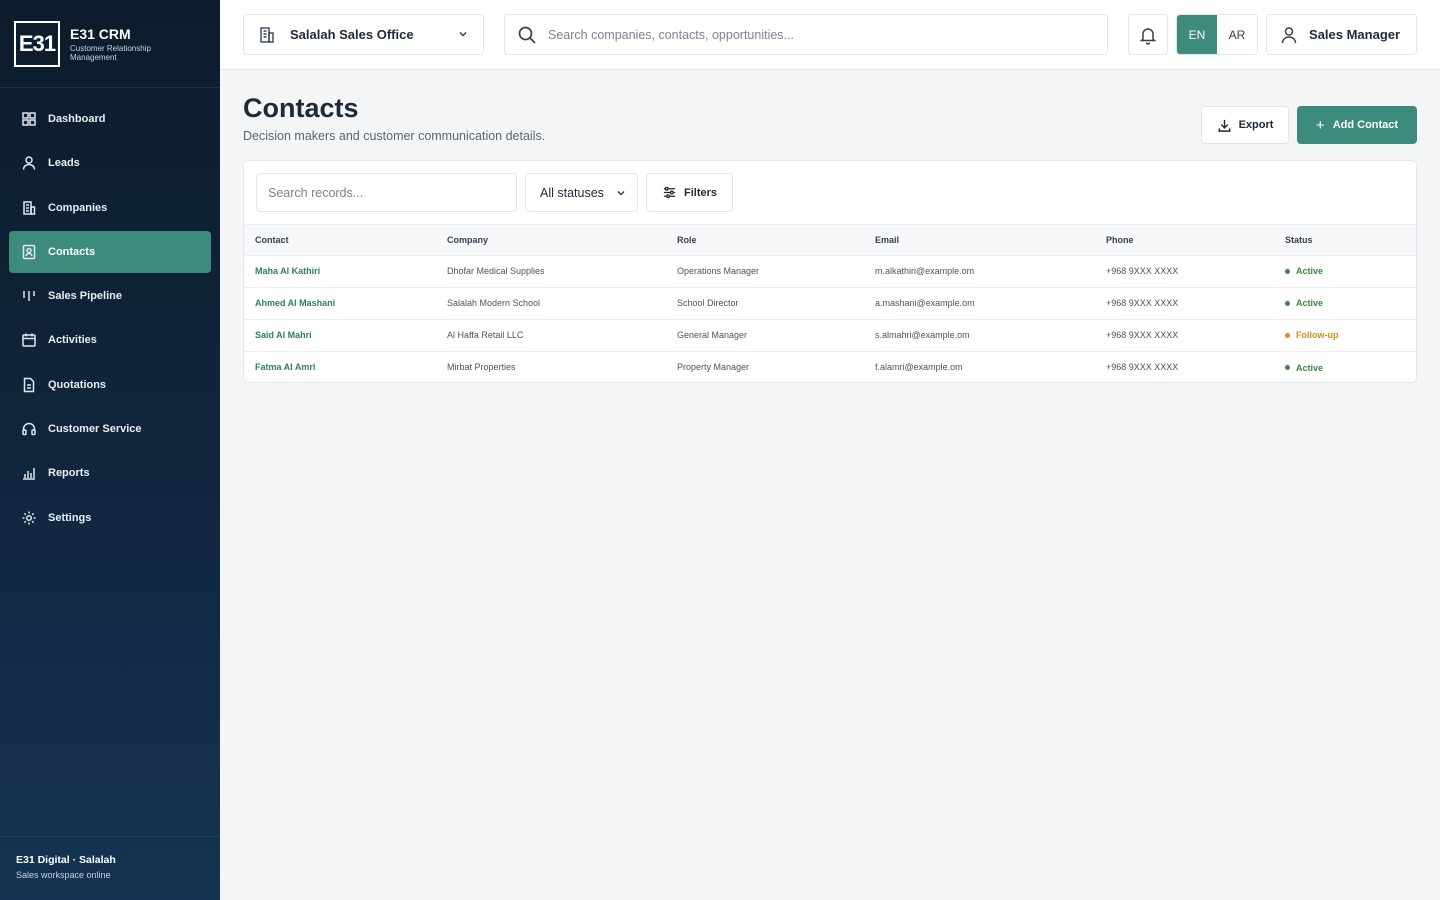 Image resolution: width=1440 pixels, height=900 pixels. Describe the element at coordinates (818, 34) in the screenshot. I see `global-search-input` at that location.